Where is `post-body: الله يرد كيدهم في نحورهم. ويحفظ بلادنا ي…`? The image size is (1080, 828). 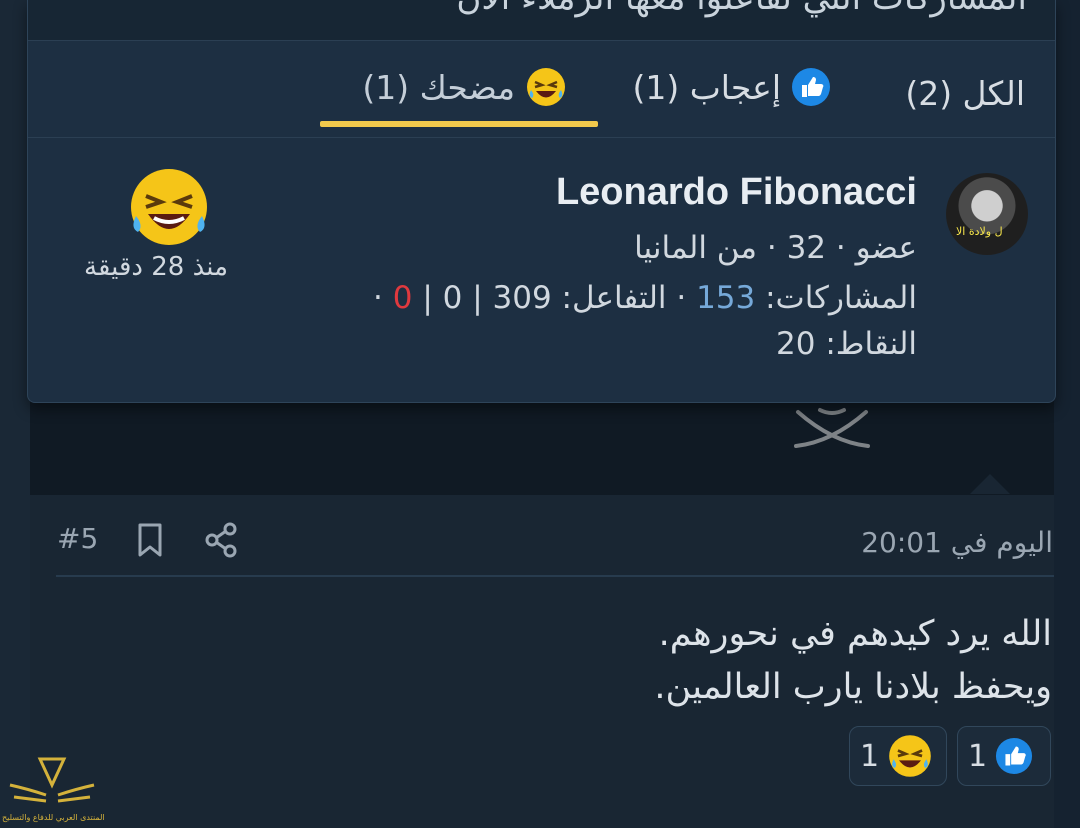
post-body: الله يرد كيدهم في نحورهم. ويحفظ بلادنا ي… is located at coordinates (853, 661).